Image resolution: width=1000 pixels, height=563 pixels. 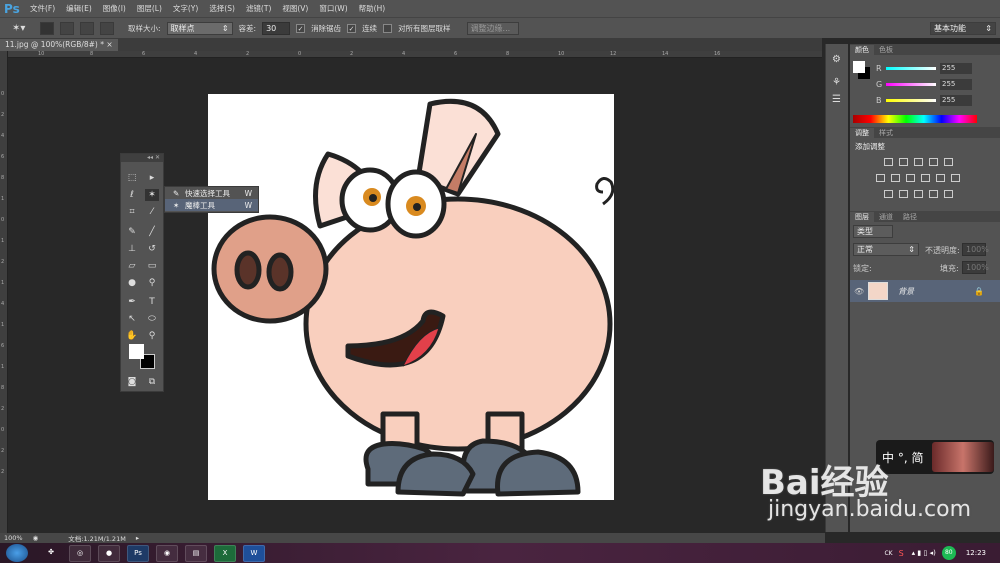 What do you see at coordinates (895, 178) in the screenshot?
I see `color-balance-icon` at bounding box center [895, 178].